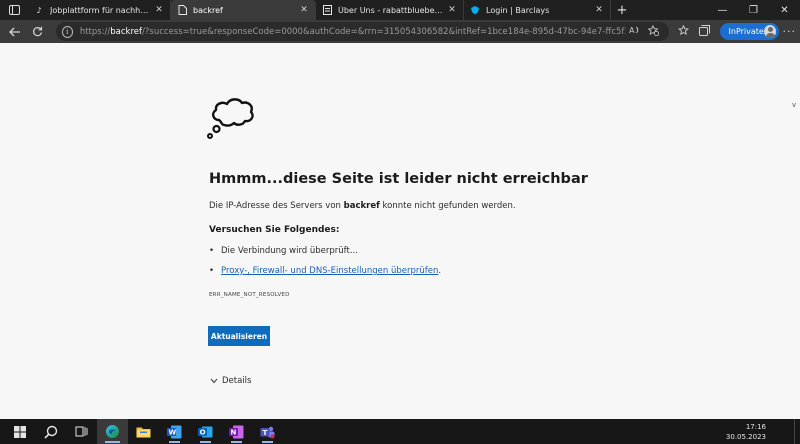  I want to click on refresh-button, so click(37, 32).